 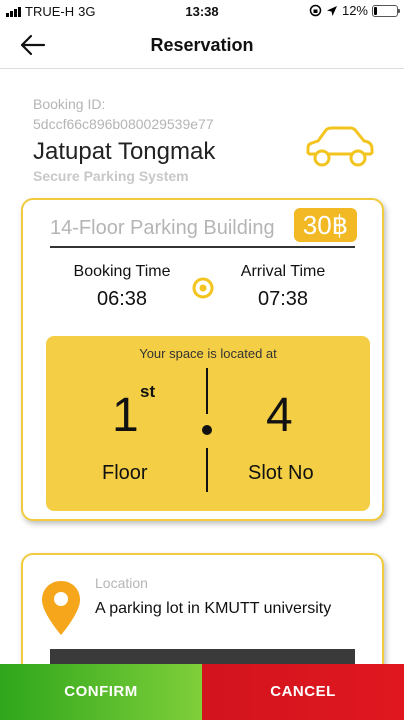 I want to click on price-badge: 30฿, so click(x=325, y=225).